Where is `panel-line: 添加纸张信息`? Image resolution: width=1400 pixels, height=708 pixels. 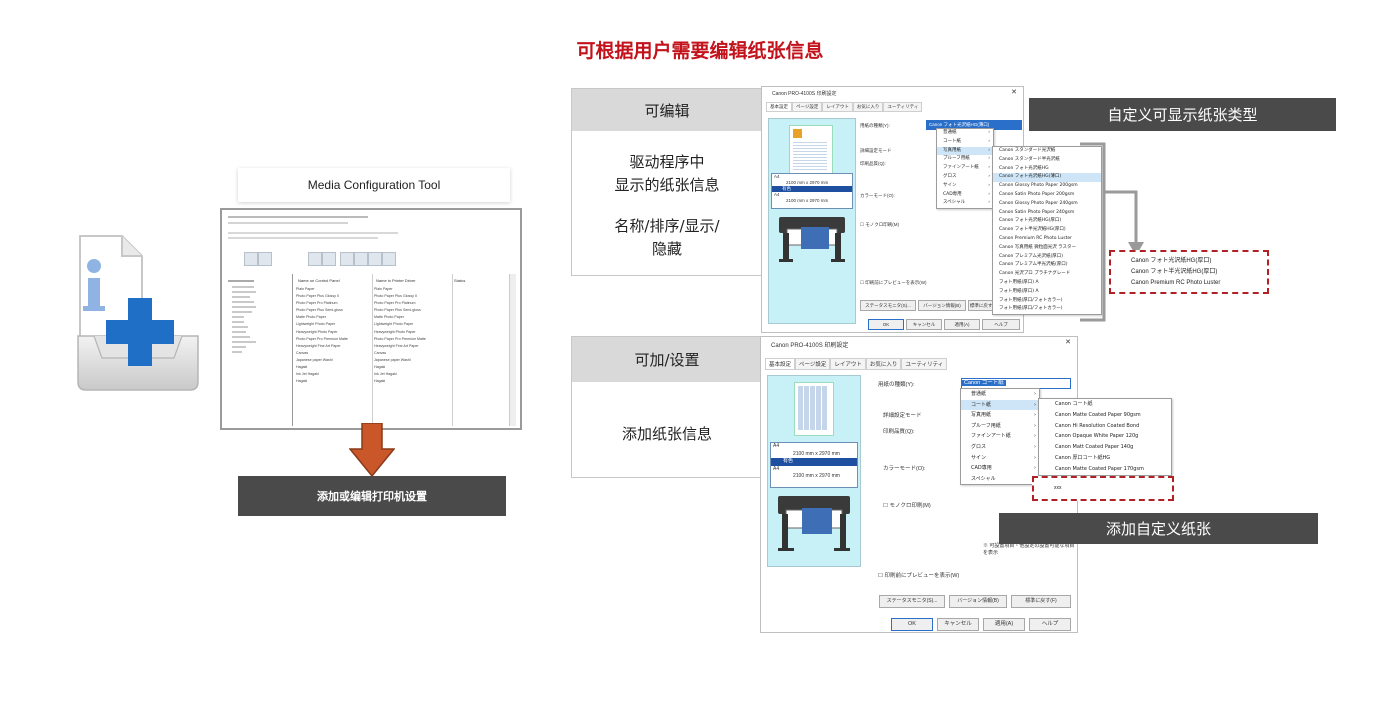
panel-line: 添加纸张信息 is located at coordinates (666, 434).